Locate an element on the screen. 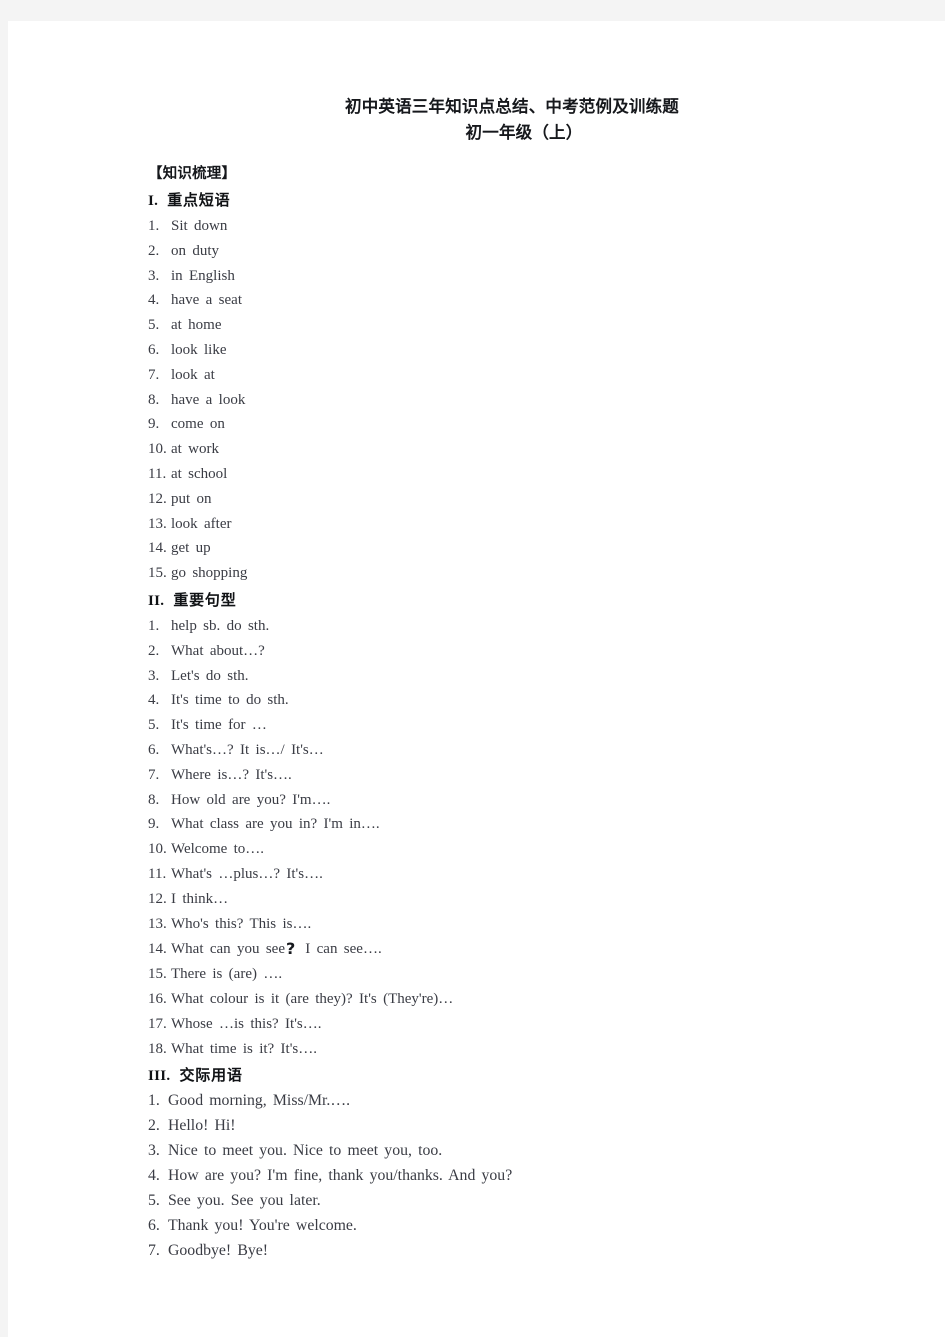 The image size is (945, 1337). list-item: 8. How old are you? I'm…. is located at coordinates (498, 800).